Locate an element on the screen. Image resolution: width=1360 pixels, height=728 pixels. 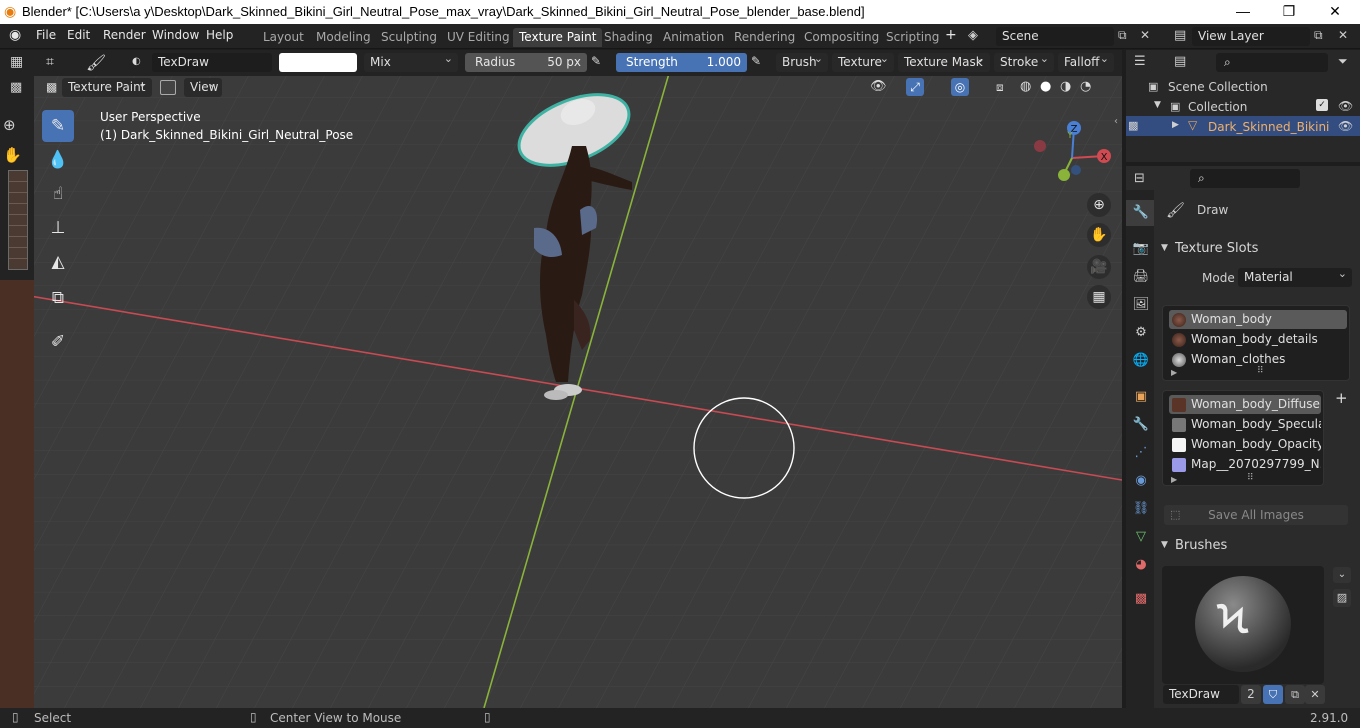
unlink-brush-icon: ✕ is located at coordinates (1315, 694).